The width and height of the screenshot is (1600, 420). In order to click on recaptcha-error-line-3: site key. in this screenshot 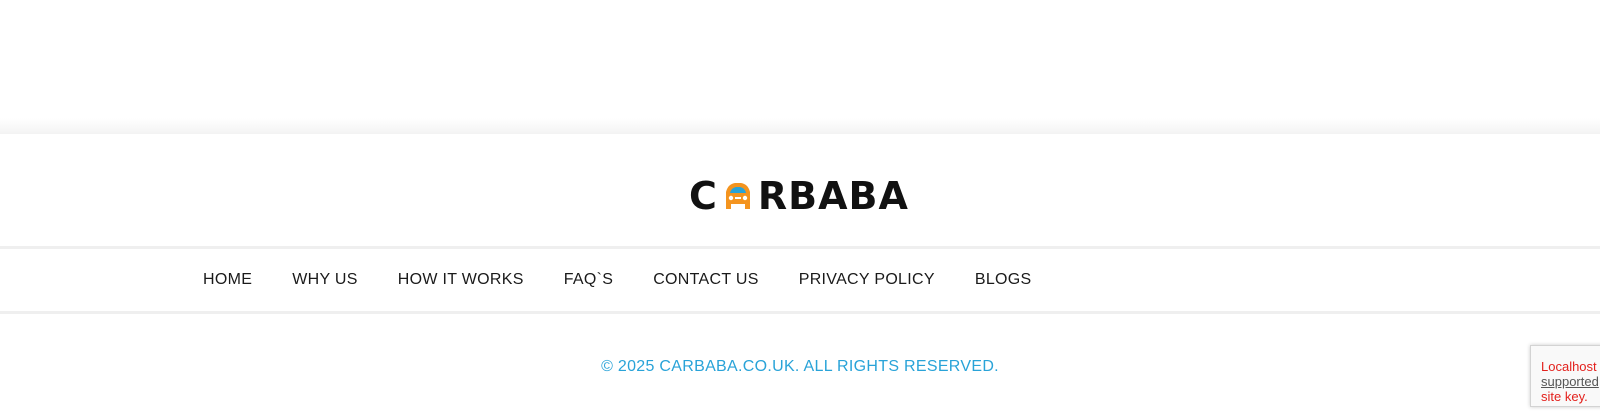, I will do `click(1564, 396)`.